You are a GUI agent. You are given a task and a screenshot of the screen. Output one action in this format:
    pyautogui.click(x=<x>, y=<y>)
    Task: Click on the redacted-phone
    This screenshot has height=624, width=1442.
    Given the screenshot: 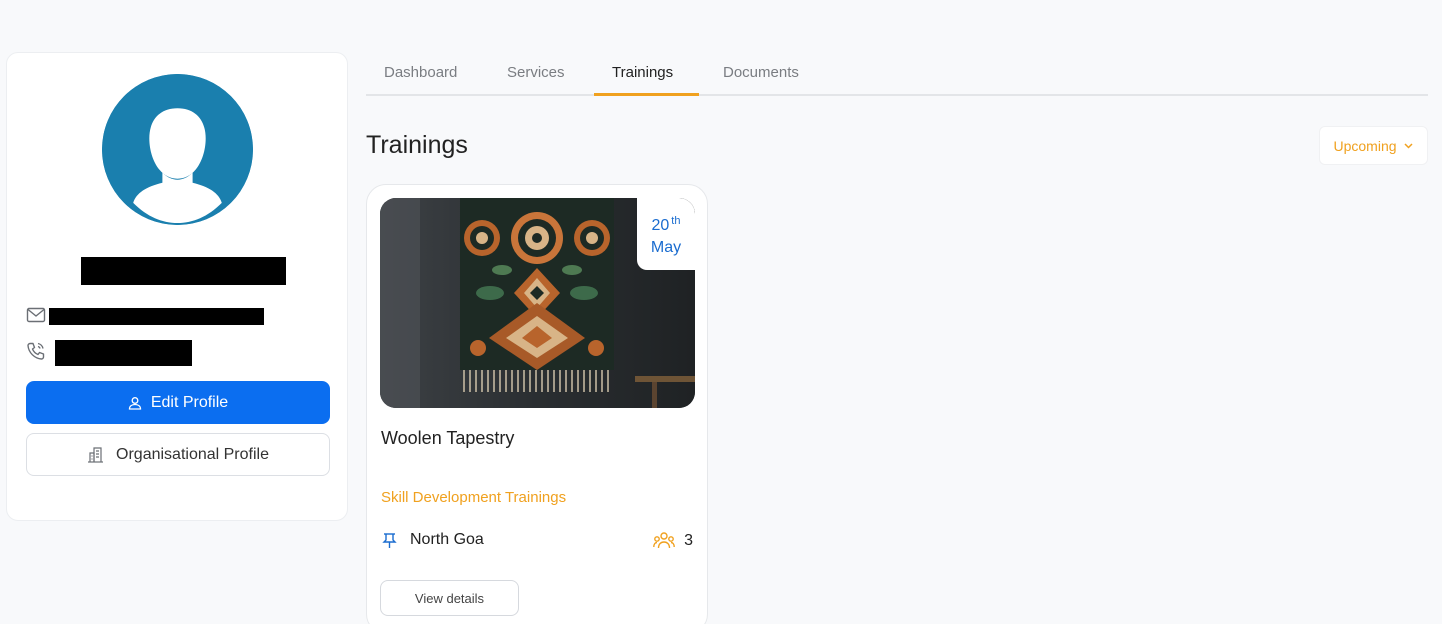 What is the action you would take?
    pyautogui.click(x=123, y=353)
    